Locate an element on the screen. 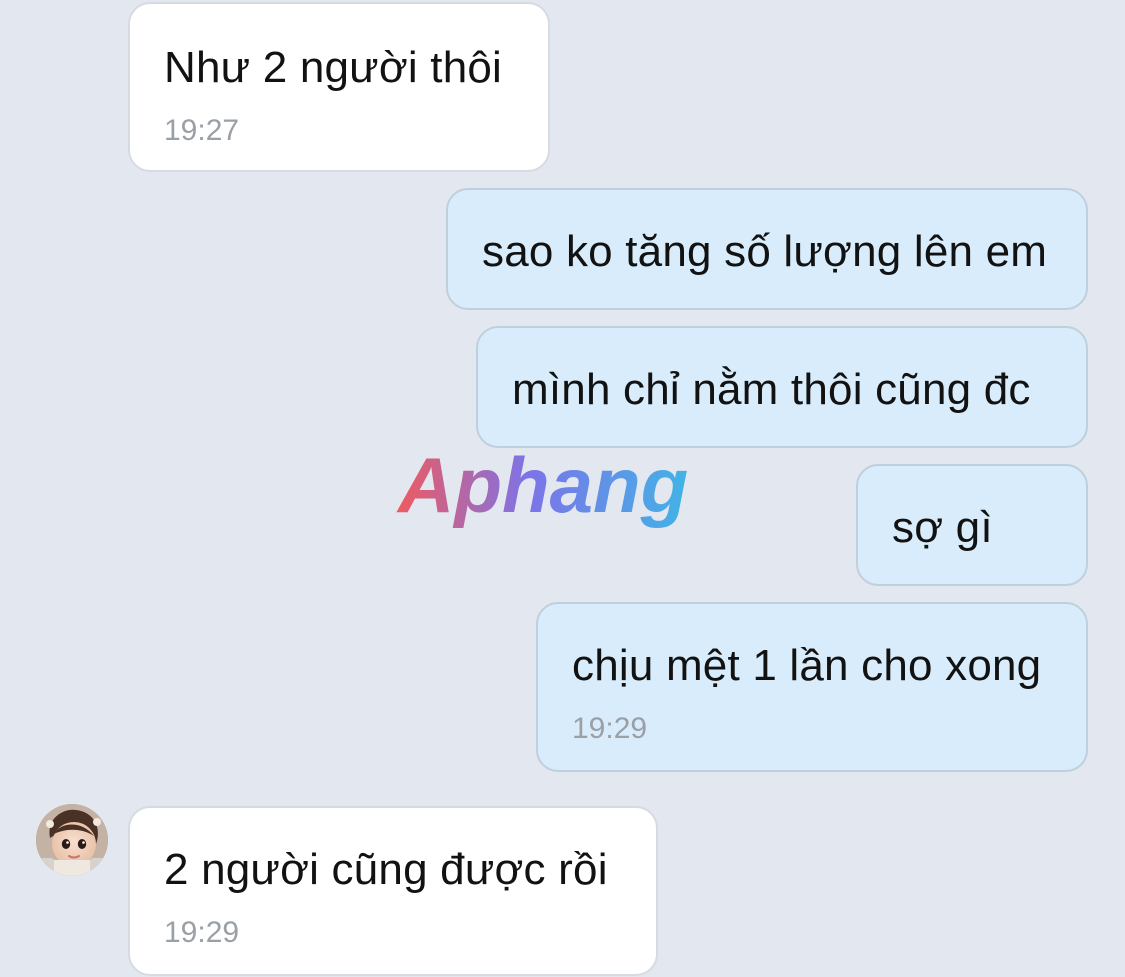  message-text: Như 2 người thôi is located at coordinates (333, 67).